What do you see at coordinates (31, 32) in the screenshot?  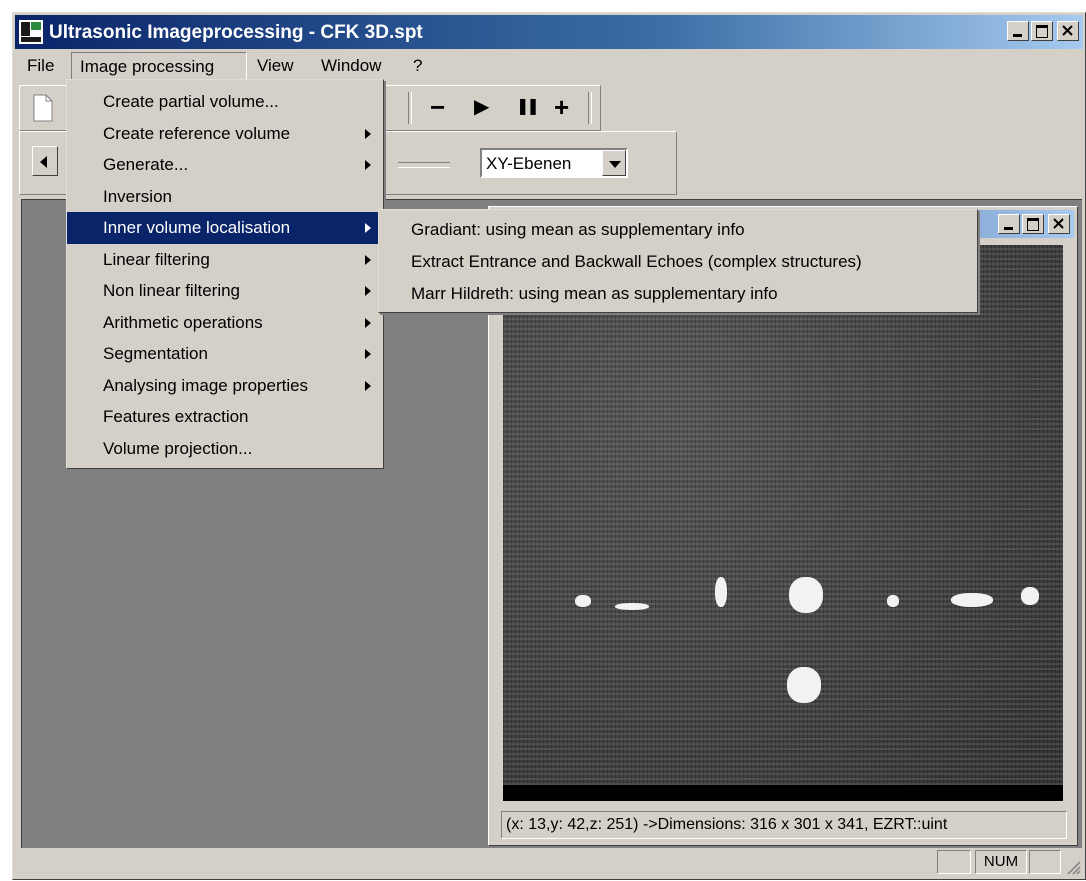 I see `app-icon` at bounding box center [31, 32].